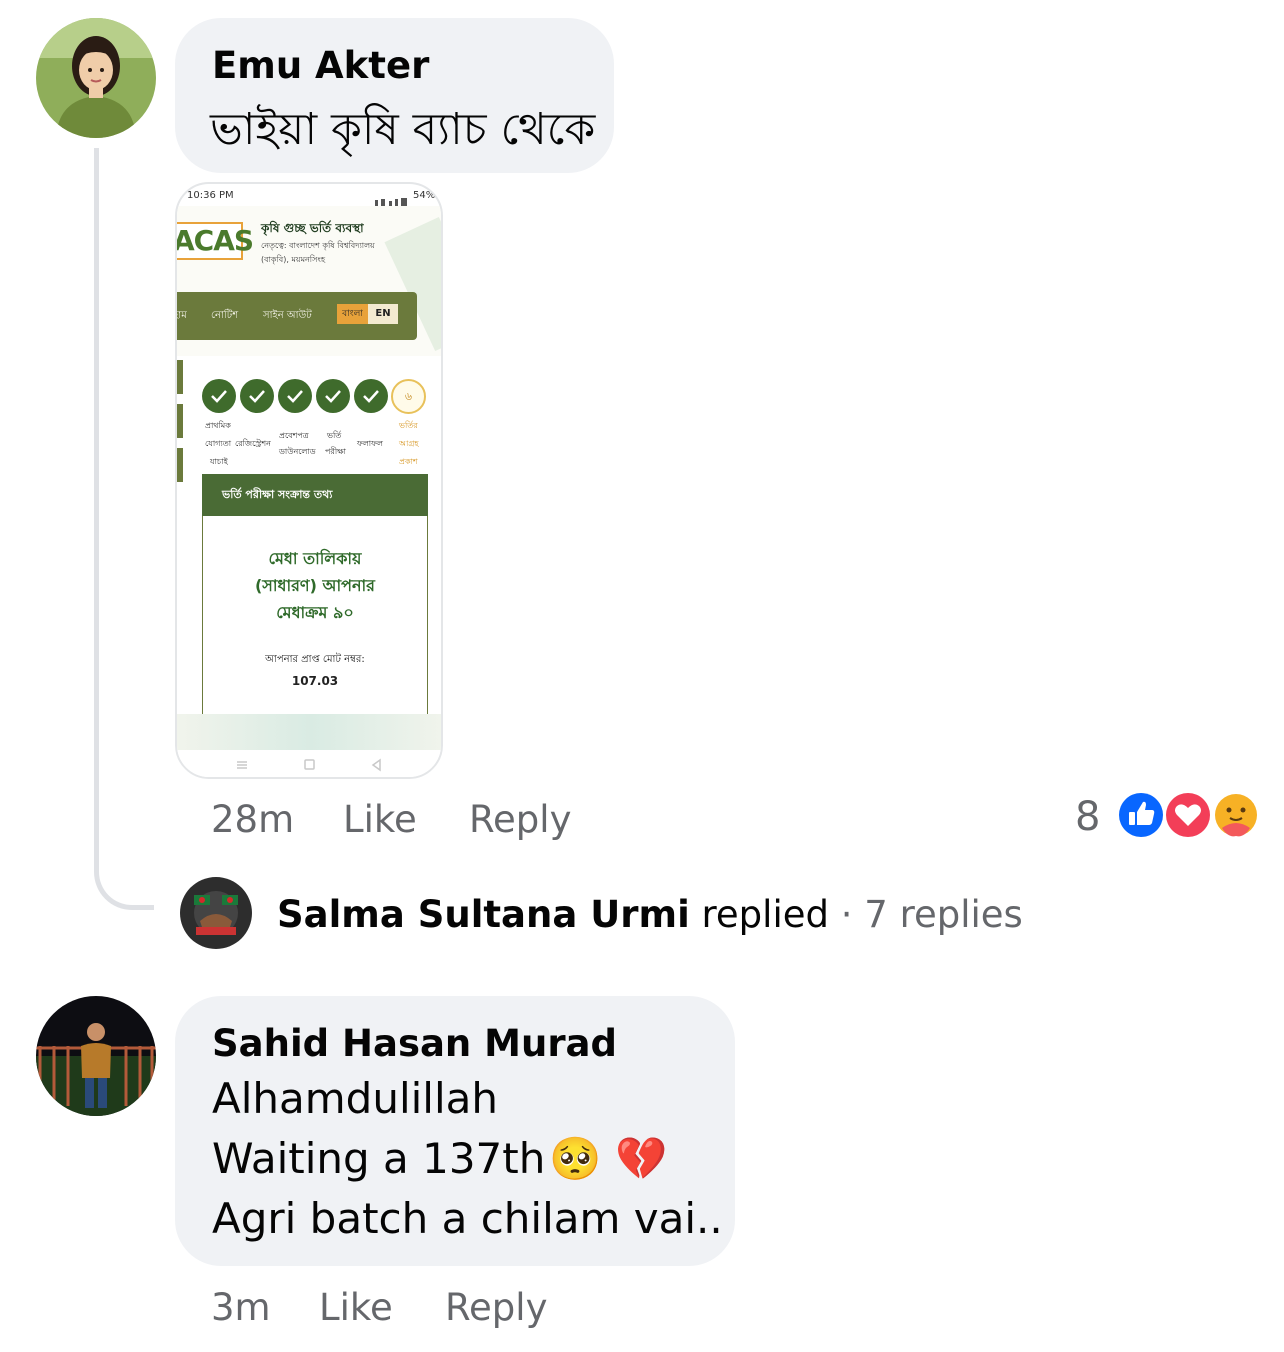 The image size is (1284, 1352). I want to click on lang-en-button: EN, so click(383, 314).